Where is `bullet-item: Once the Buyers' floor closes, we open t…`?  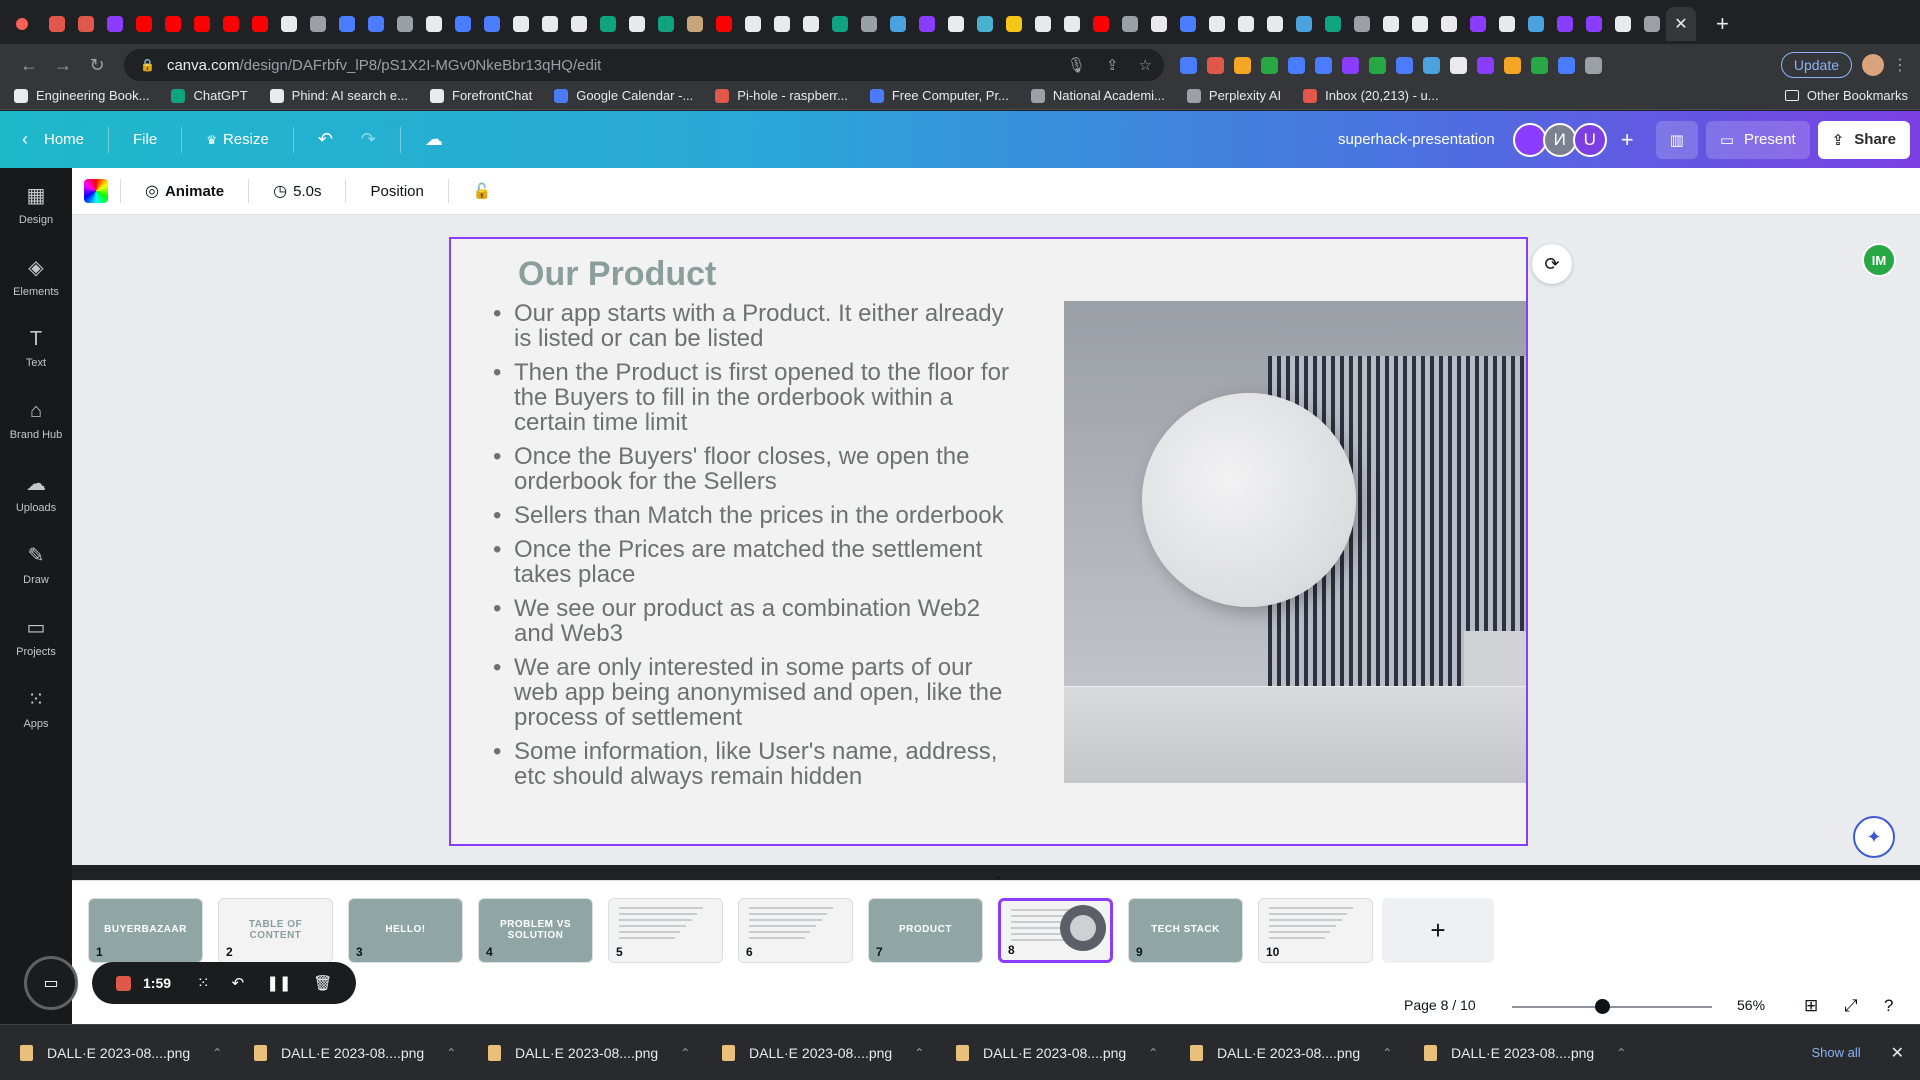
bullet-item: Once the Buyers' floor closes, we open t… is located at coordinates (751, 469).